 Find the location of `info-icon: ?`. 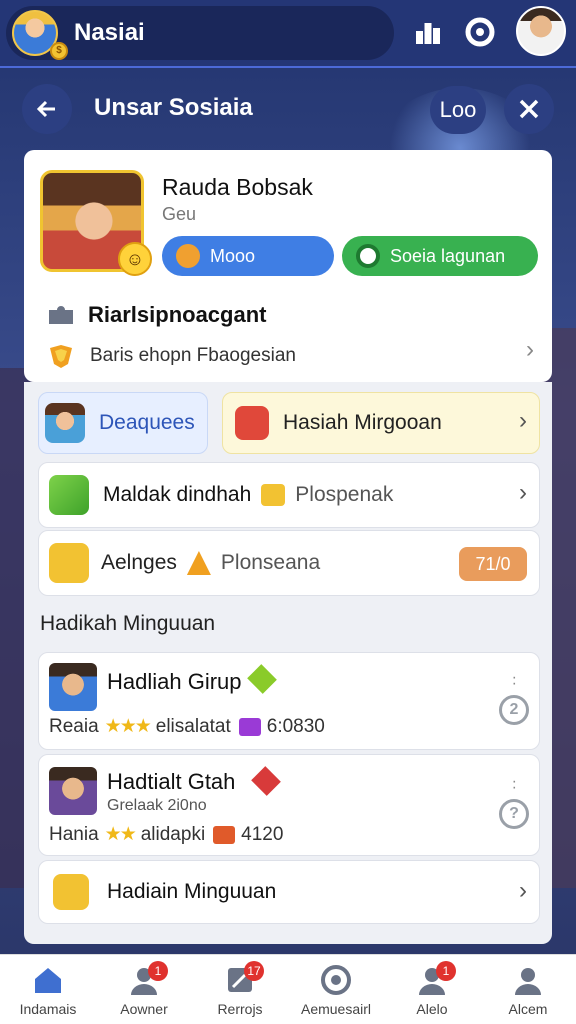

info-icon: ? is located at coordinates (514, 814).